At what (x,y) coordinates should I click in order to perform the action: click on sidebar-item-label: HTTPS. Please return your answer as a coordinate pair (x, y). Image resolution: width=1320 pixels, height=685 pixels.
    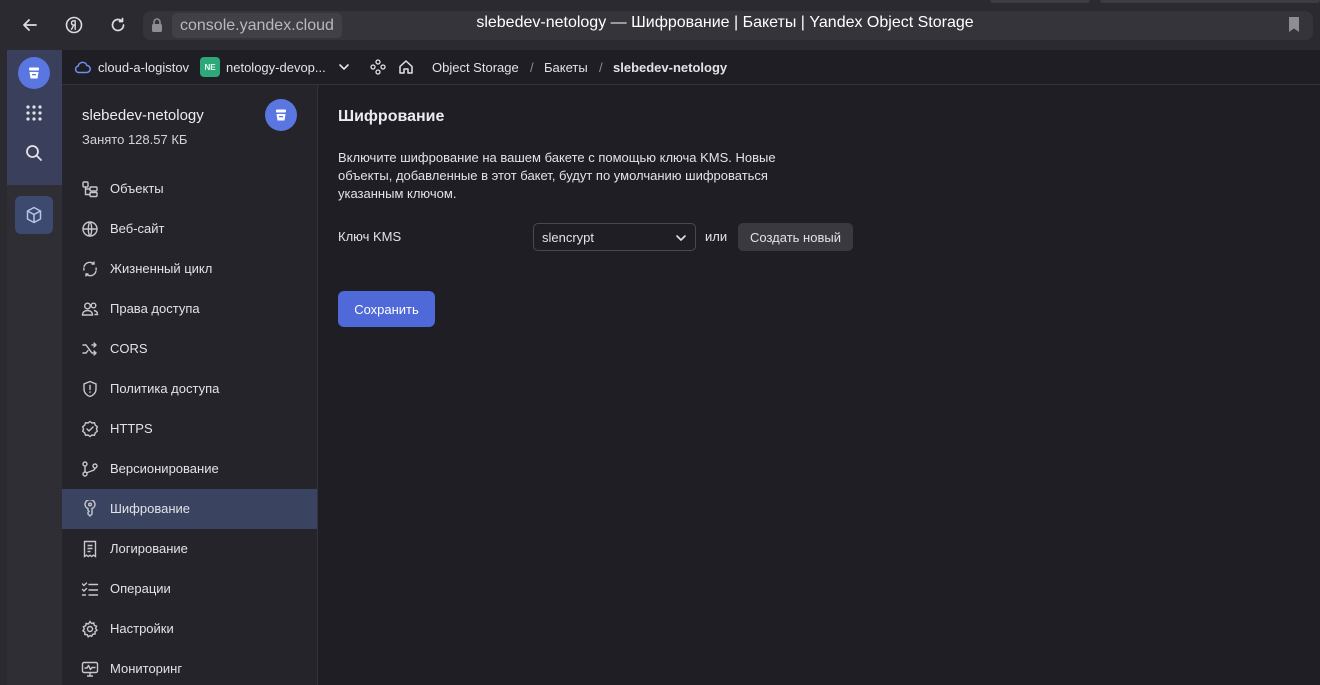
    Looking at the image, I should click on (131, 428).